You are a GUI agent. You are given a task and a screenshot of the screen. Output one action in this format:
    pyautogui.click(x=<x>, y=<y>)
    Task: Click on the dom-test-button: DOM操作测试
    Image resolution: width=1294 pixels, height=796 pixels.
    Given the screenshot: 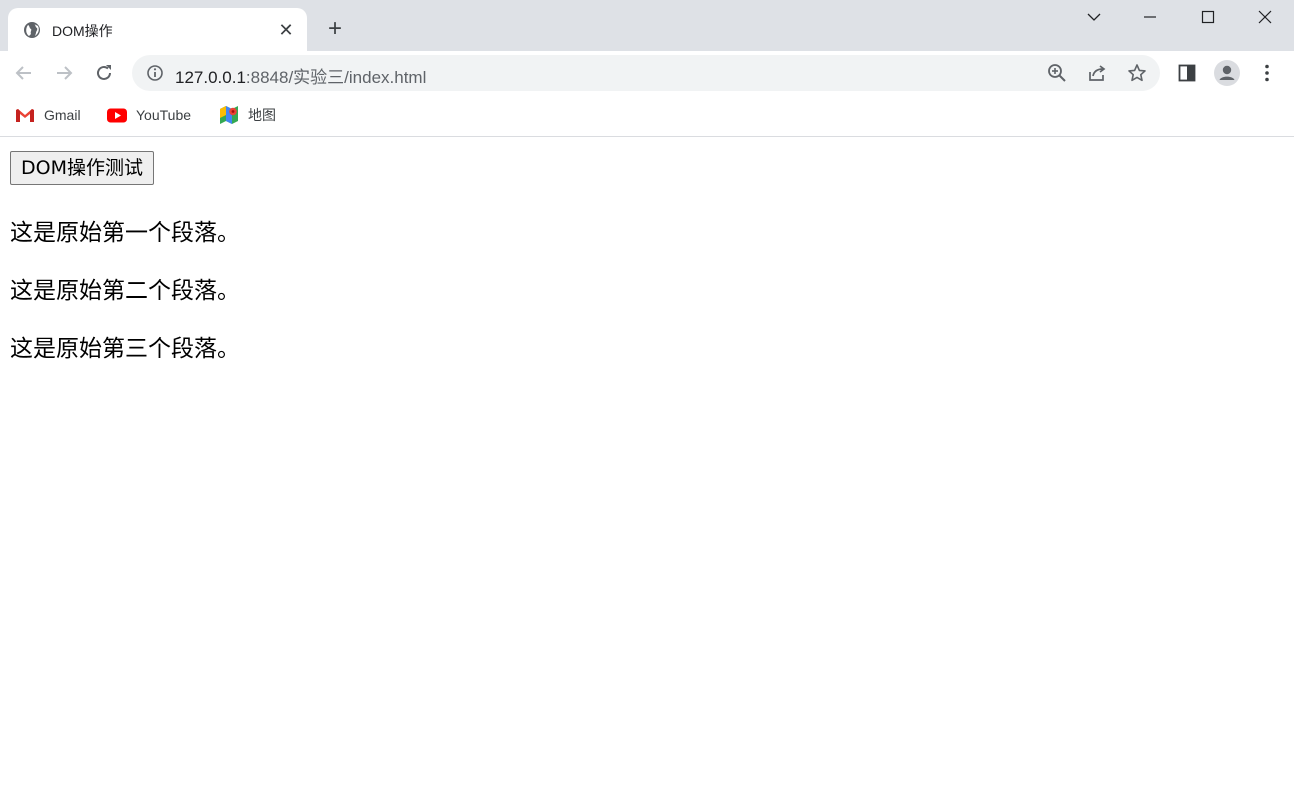 What is the action you would take?
    pyautogui.click(x=82, y=168)
    